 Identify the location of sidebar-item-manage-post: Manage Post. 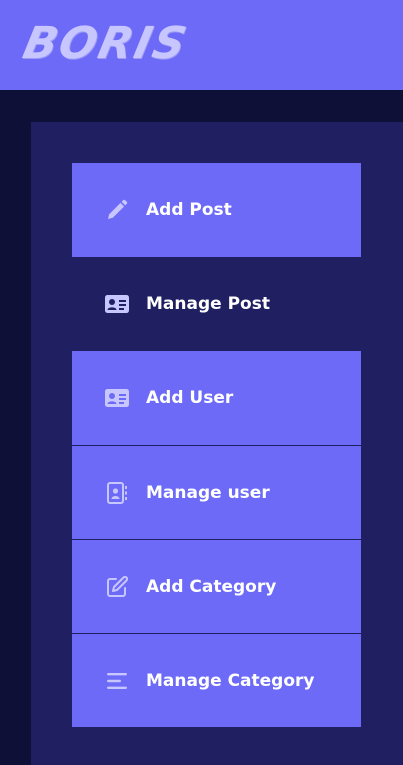
(216, 304).